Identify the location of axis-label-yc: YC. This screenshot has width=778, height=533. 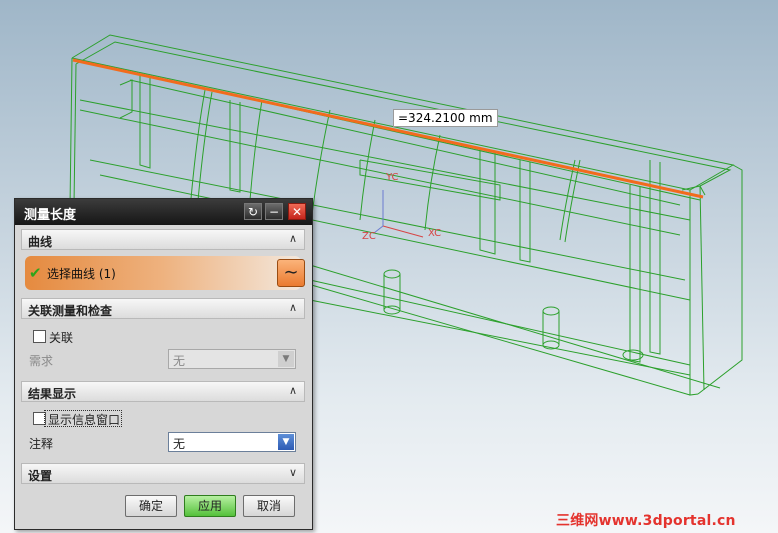
(392, 177).